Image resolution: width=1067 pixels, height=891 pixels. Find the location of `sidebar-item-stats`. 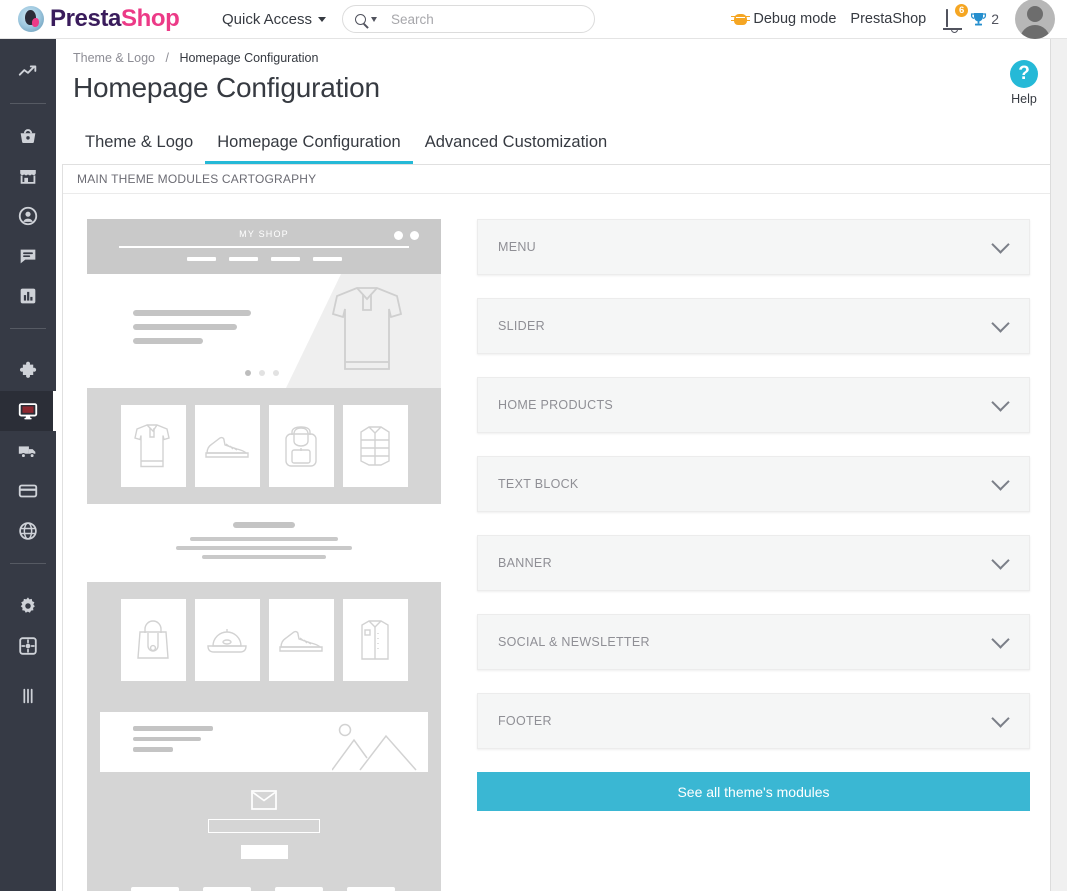

sidebar-item-stats is located at coordinates (28, 296).